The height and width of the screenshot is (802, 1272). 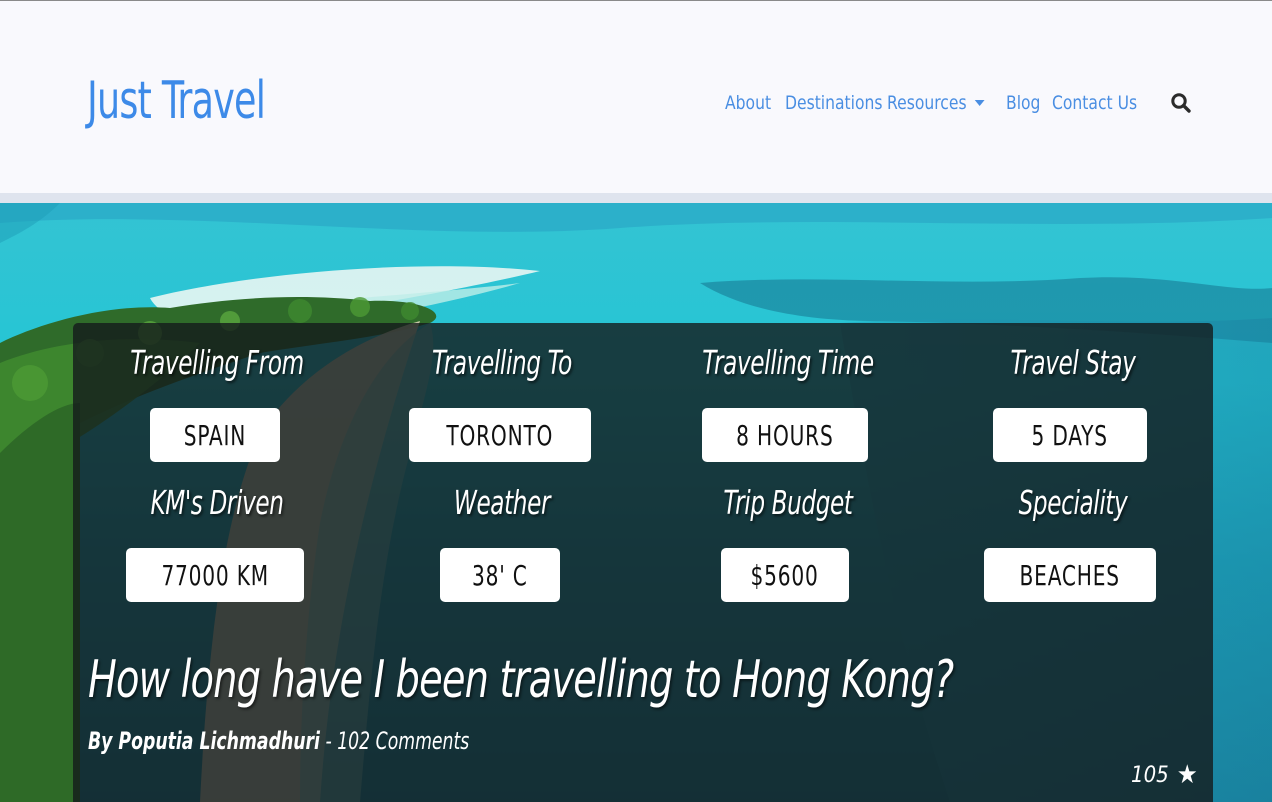 I want to click on stat-label-travelling-from: Travelling From, so click(x=217, y=362).